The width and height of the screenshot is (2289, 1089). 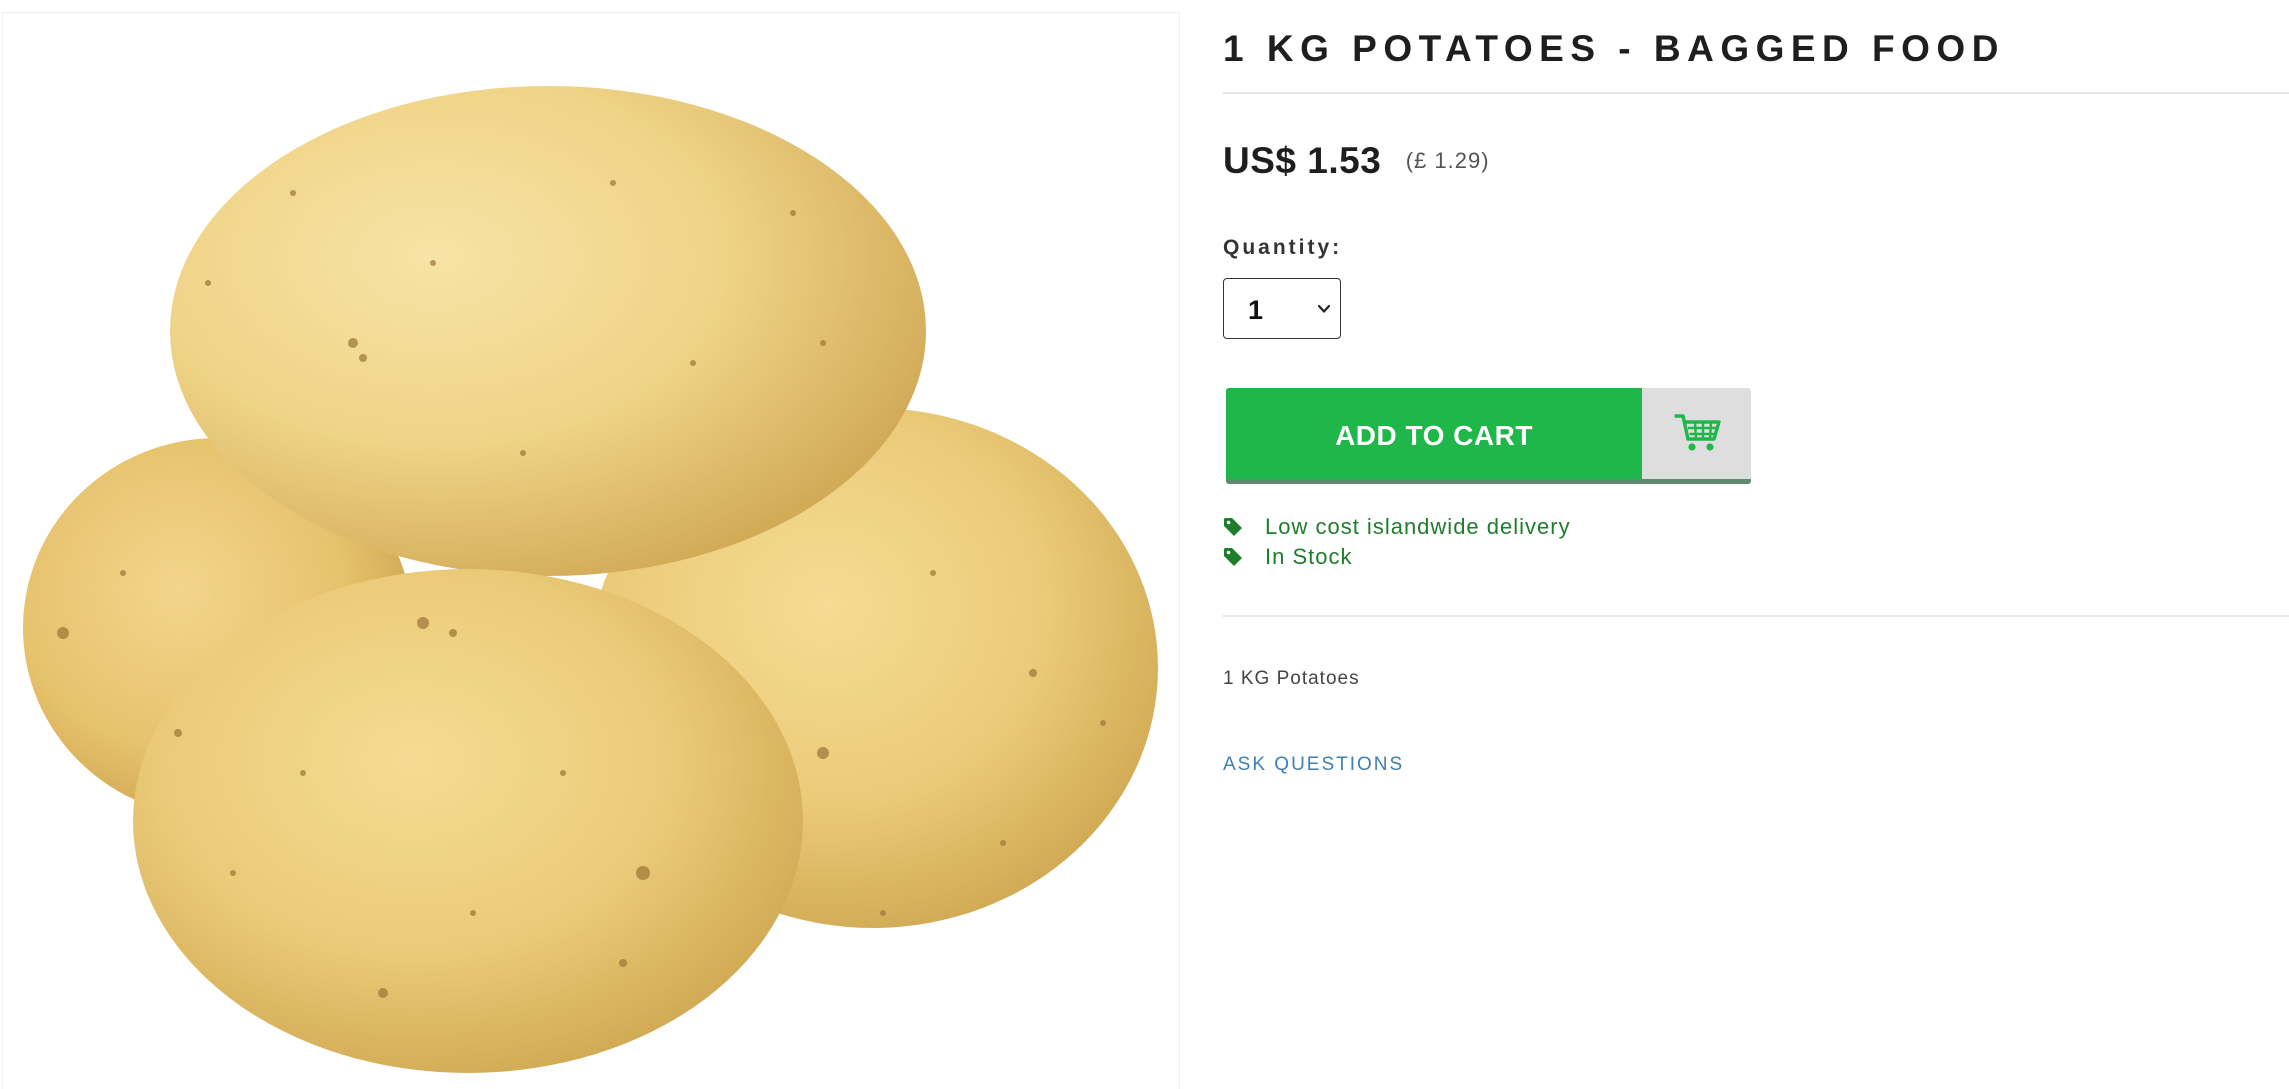 What do you see at coordinates (1283, 247) in the screenshot?
I see `quantity-label: Quantity:` at bounding box center [1283, 247].